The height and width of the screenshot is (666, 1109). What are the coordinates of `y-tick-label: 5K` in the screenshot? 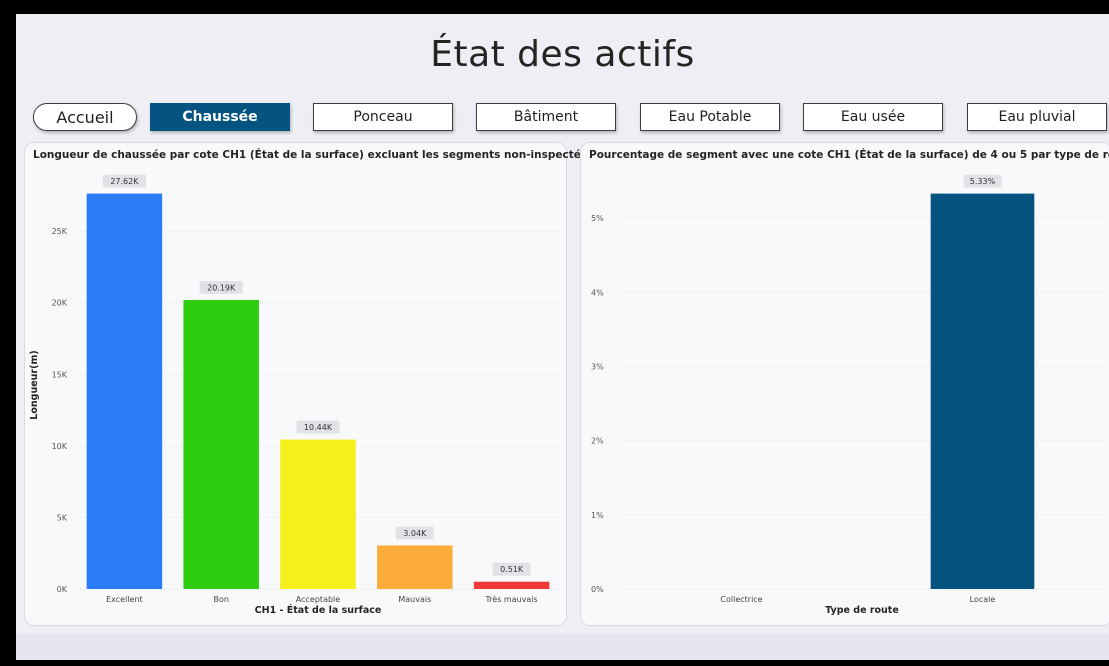 It's located at (62, 517).